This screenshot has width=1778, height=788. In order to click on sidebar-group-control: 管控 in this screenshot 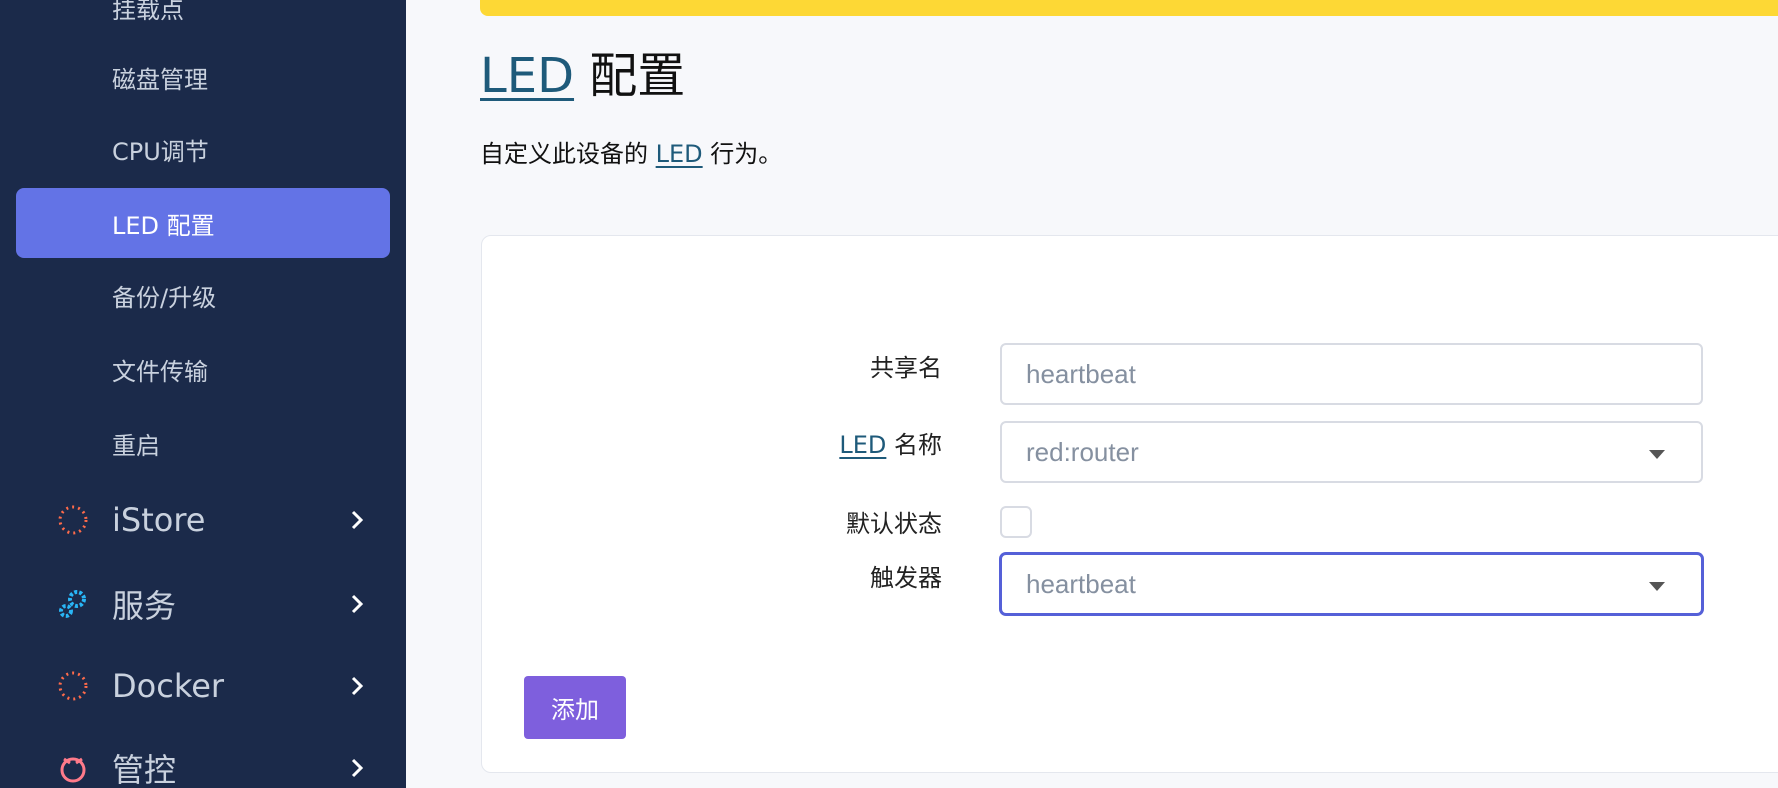, I will do `click(203, 759)`.